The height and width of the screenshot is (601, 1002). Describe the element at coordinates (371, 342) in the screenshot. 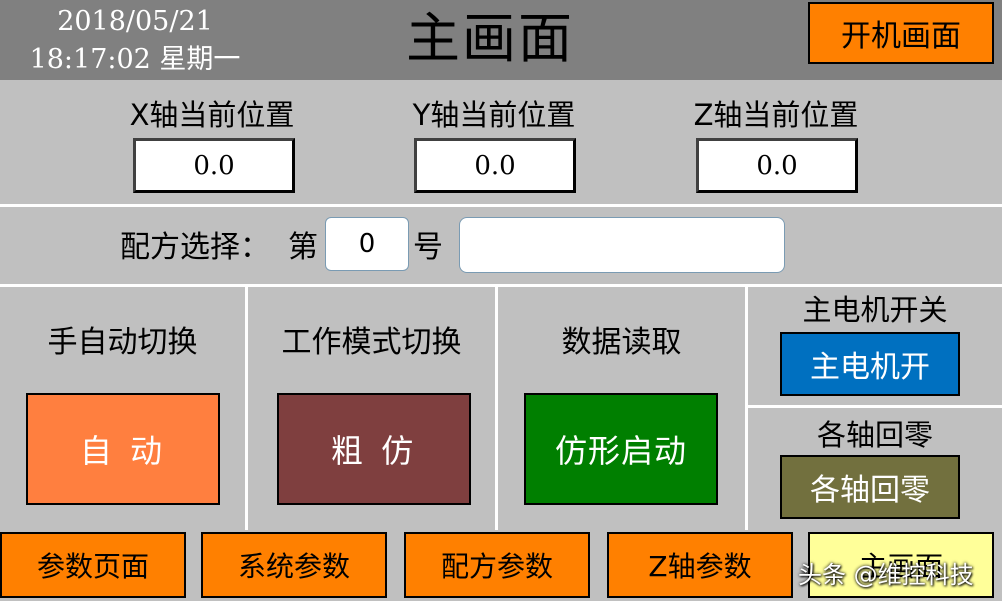

I see `work-mode-title: 工作模式切换` at that location.